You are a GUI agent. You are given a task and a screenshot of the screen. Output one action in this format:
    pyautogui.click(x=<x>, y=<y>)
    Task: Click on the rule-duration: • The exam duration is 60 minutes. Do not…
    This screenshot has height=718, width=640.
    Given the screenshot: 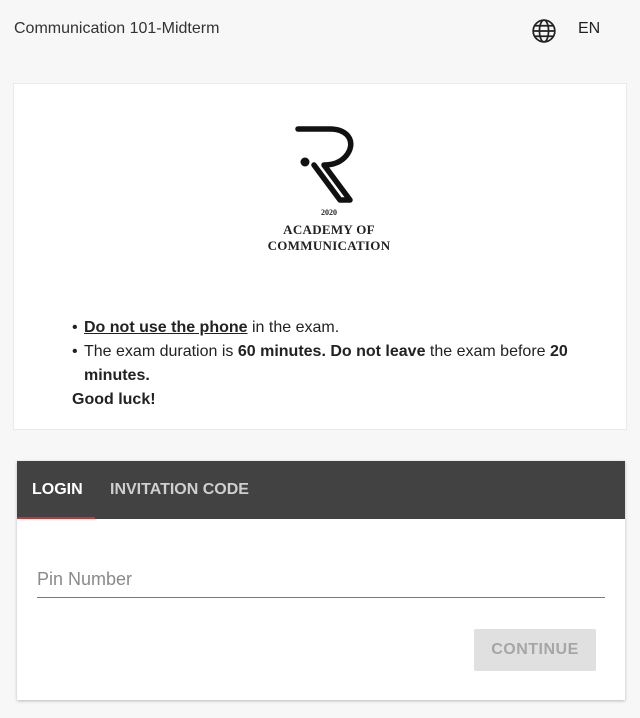 What is the action you would take?
    pyautogui.click(x=342, y=364)
    